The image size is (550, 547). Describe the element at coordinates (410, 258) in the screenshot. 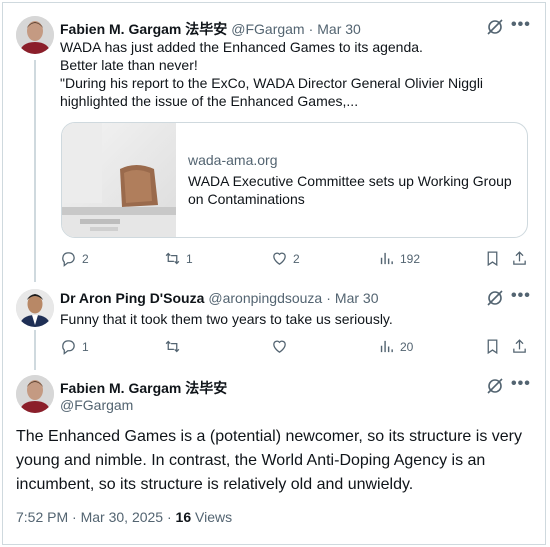

I see `views-count: 192` at that location.